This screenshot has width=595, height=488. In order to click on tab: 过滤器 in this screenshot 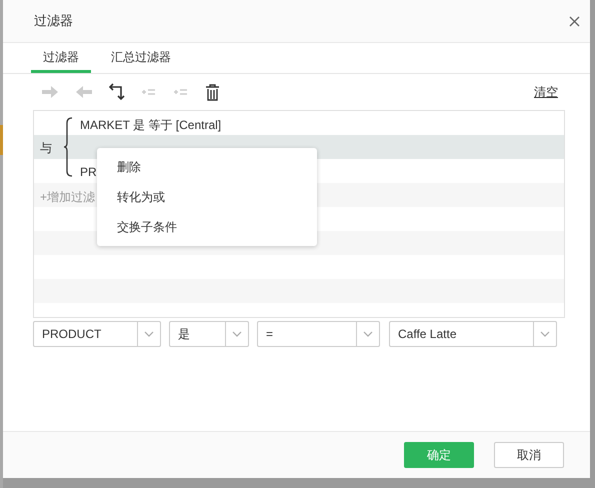, I will do `click(61, 58)`.